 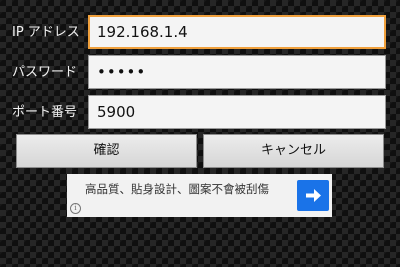 What do you see at coordinates (45, 72) in the screenshot?
I see `password-label: パスワード` at bounding box center [45, 72].